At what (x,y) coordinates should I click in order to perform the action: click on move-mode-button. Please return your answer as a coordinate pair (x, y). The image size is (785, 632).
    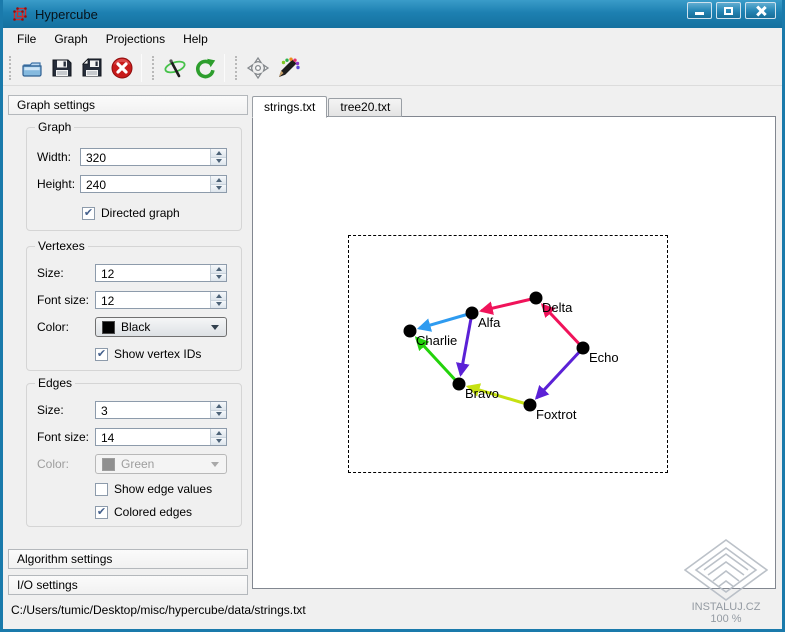
    Looking at the image, I should click on (258, 68).